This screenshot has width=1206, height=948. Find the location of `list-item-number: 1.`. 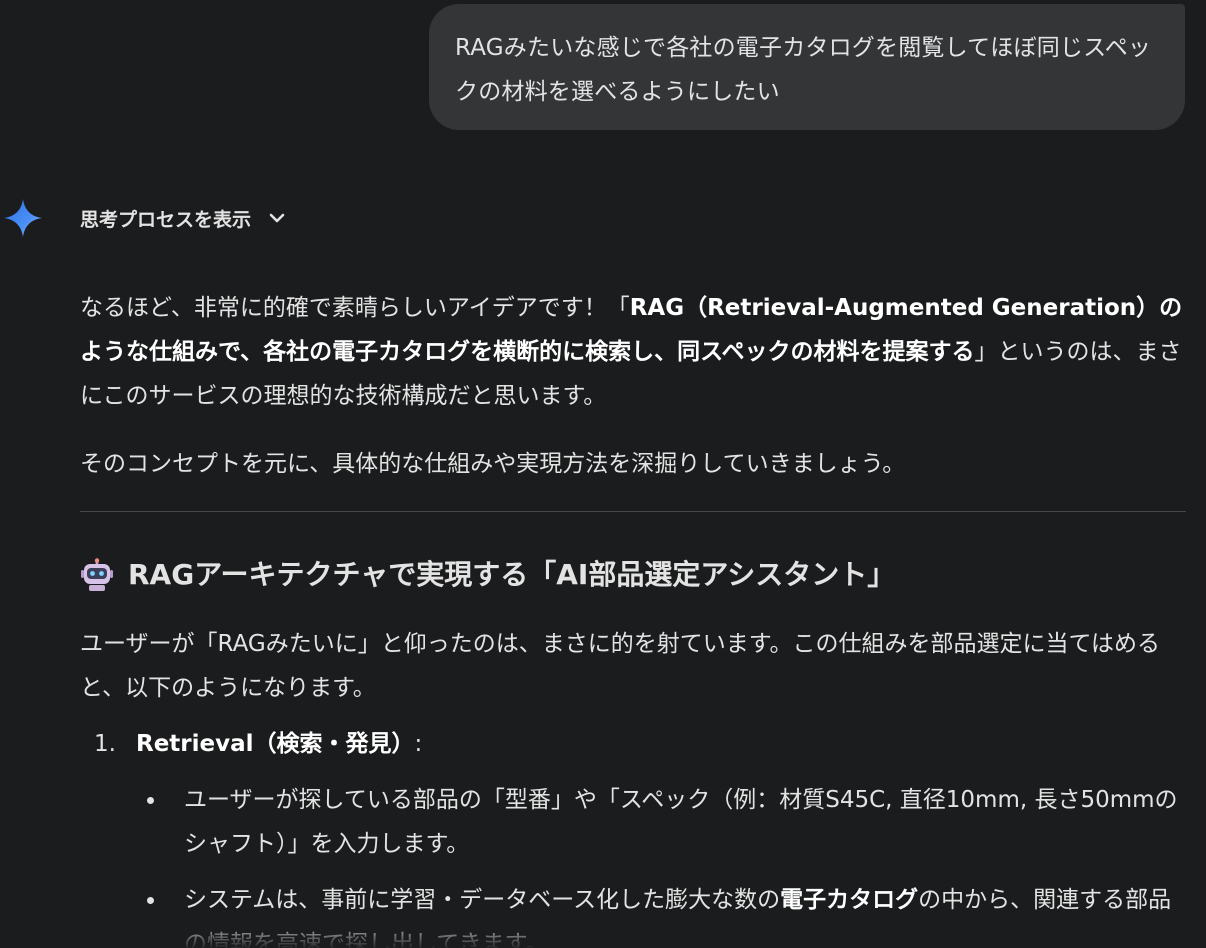

list-item-number: 1. is located at coordinates (105, 744).